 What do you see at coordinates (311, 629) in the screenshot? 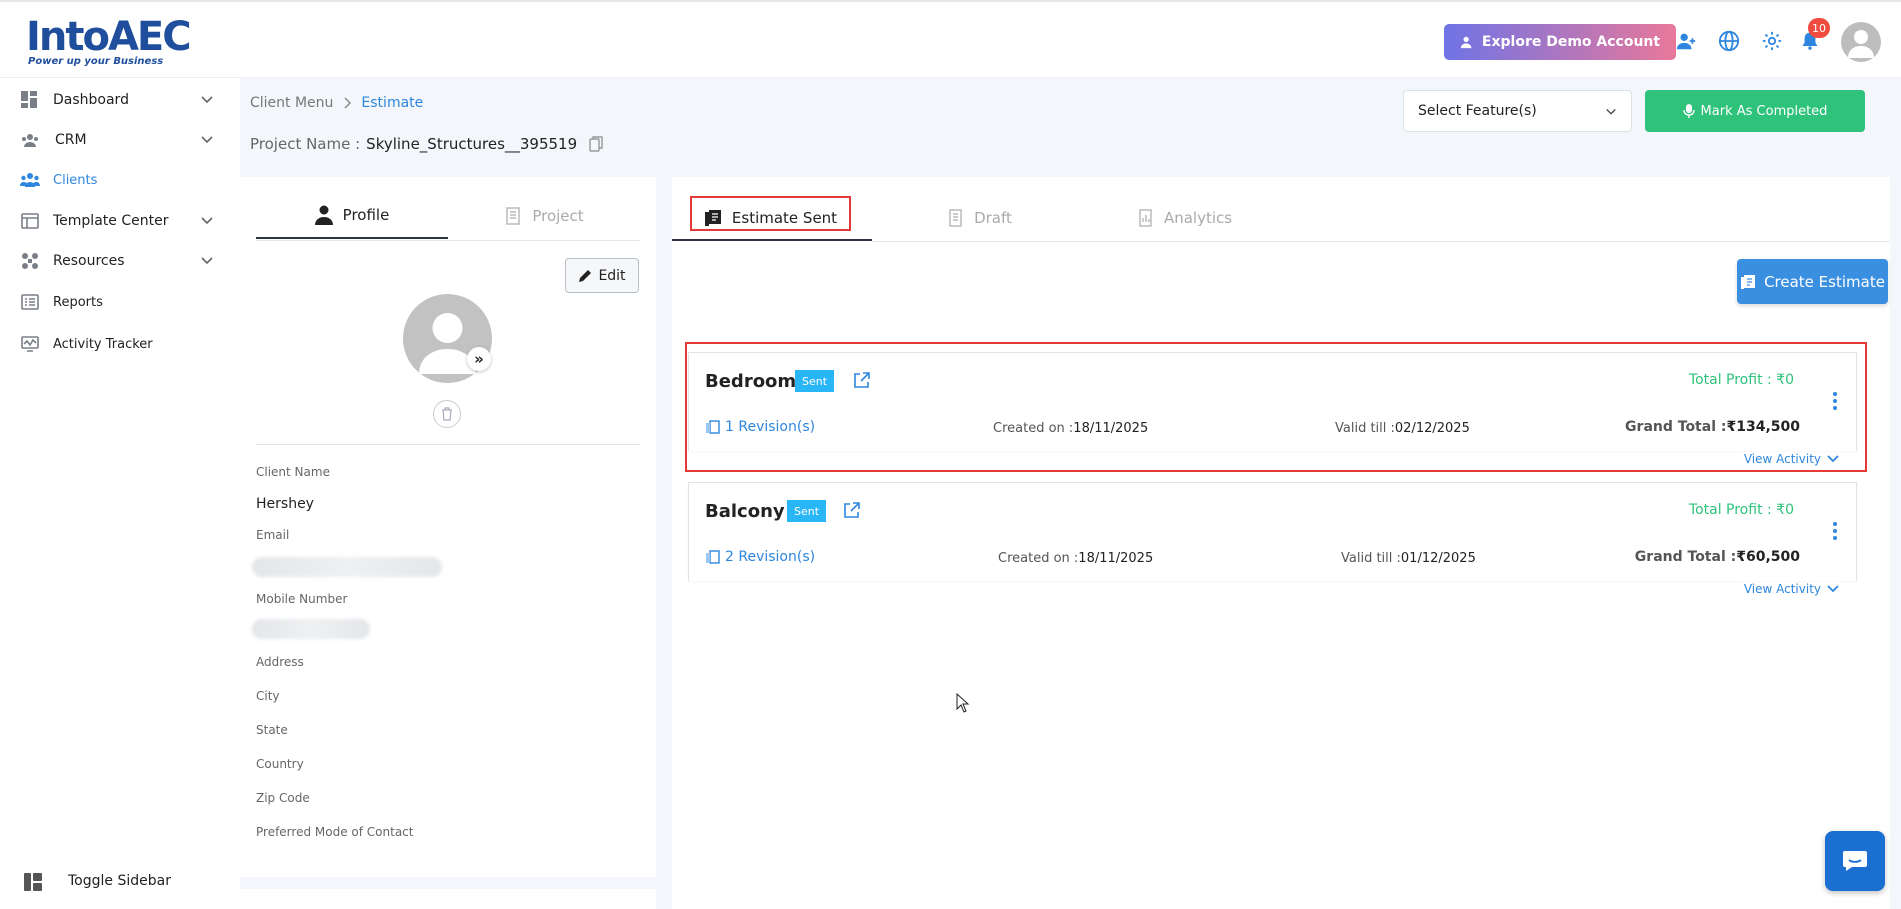
I see `mobile-value-redacted` at bounding box center [311, 629].